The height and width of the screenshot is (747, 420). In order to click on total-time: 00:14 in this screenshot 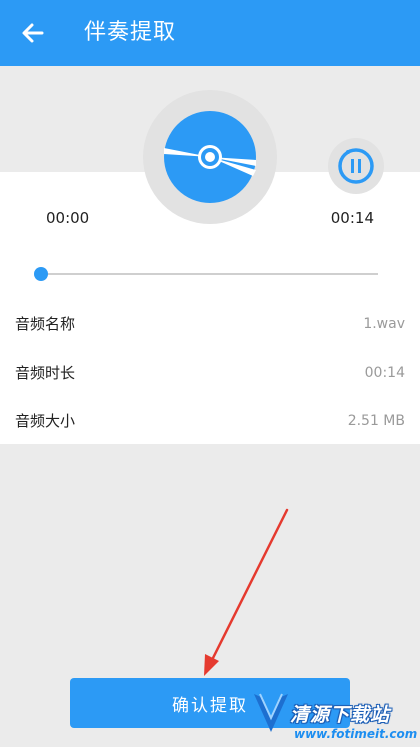, I will do `click(352, 218)`.